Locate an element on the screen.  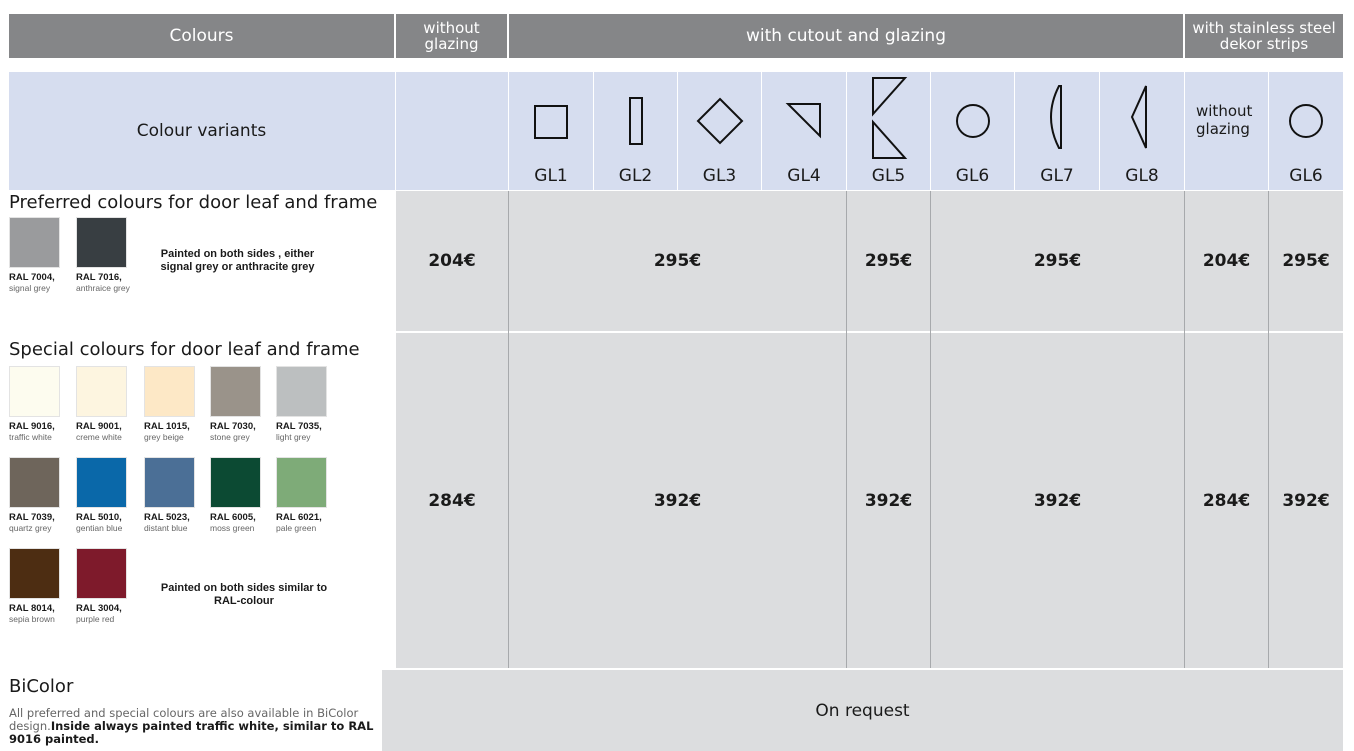
lens-icon is located at coordinates (1057, 117).